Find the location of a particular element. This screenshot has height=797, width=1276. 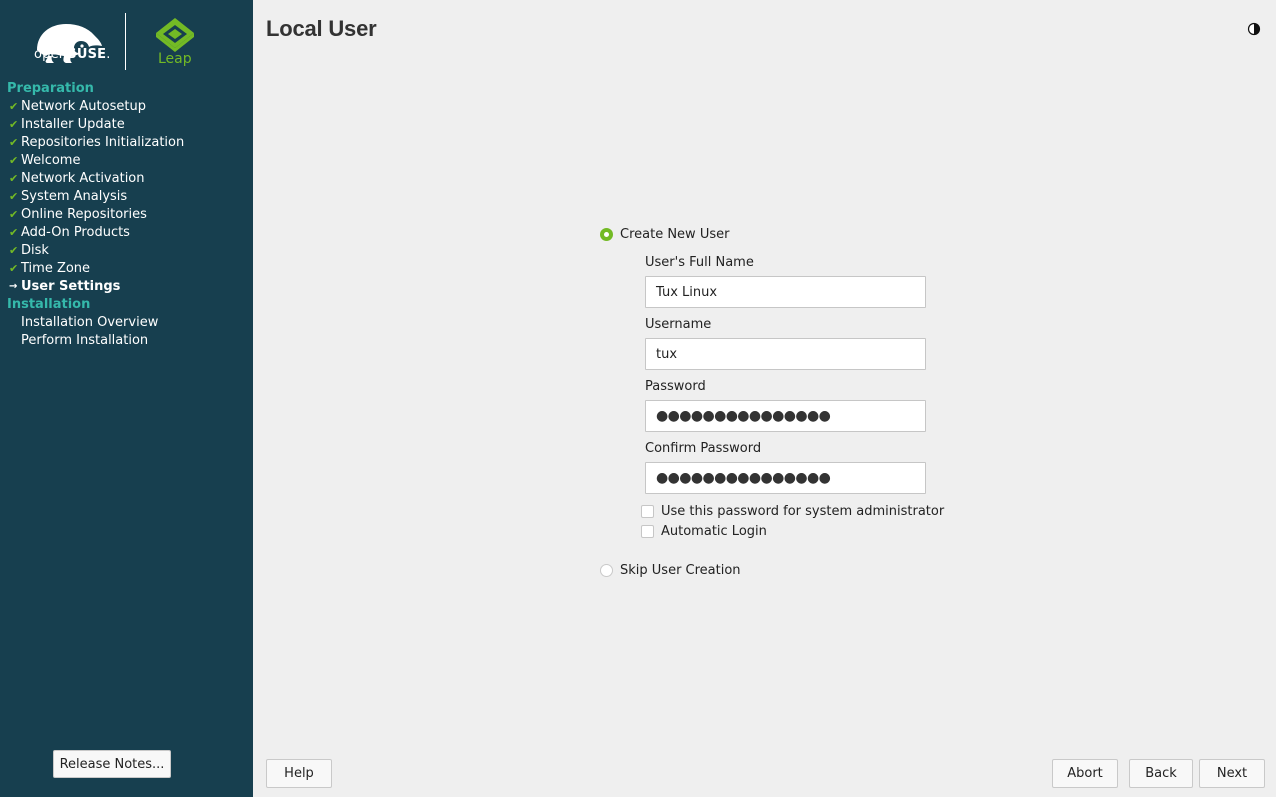

password-field: ●●●●●●●●●●●●●●● is located at coordinates (785, 416).